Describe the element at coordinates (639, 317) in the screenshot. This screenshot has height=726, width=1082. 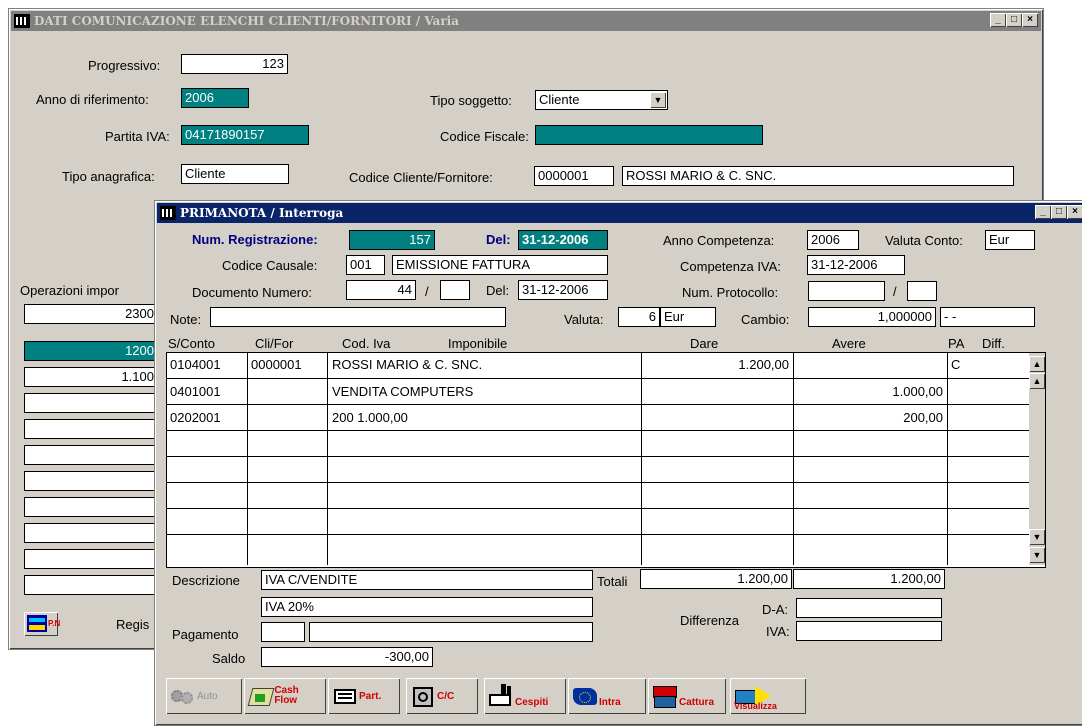
I see `valuta-num-field: 6` at that location.